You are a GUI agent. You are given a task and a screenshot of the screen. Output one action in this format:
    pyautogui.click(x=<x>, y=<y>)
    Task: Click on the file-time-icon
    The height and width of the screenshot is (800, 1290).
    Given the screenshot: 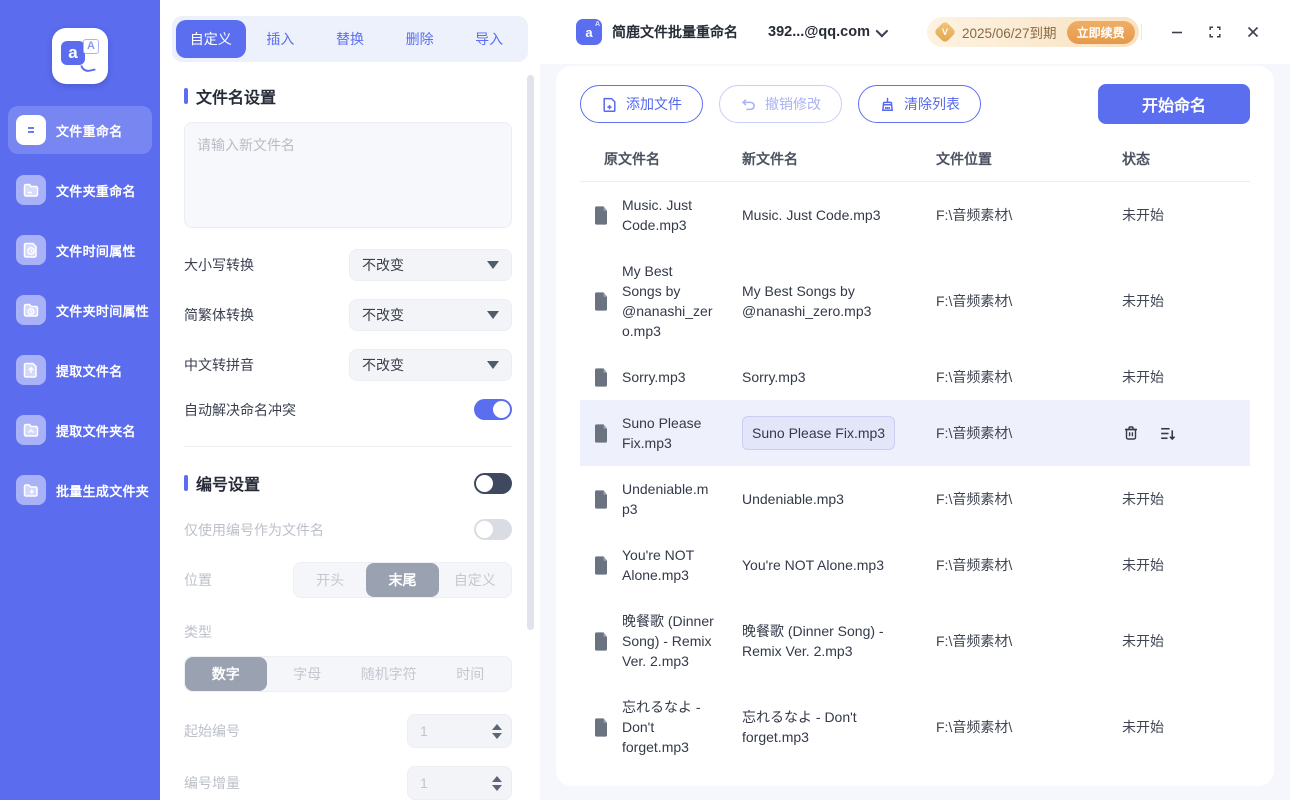 What is the action you would take?
    pyautogui.click(x=31, y=250)
    